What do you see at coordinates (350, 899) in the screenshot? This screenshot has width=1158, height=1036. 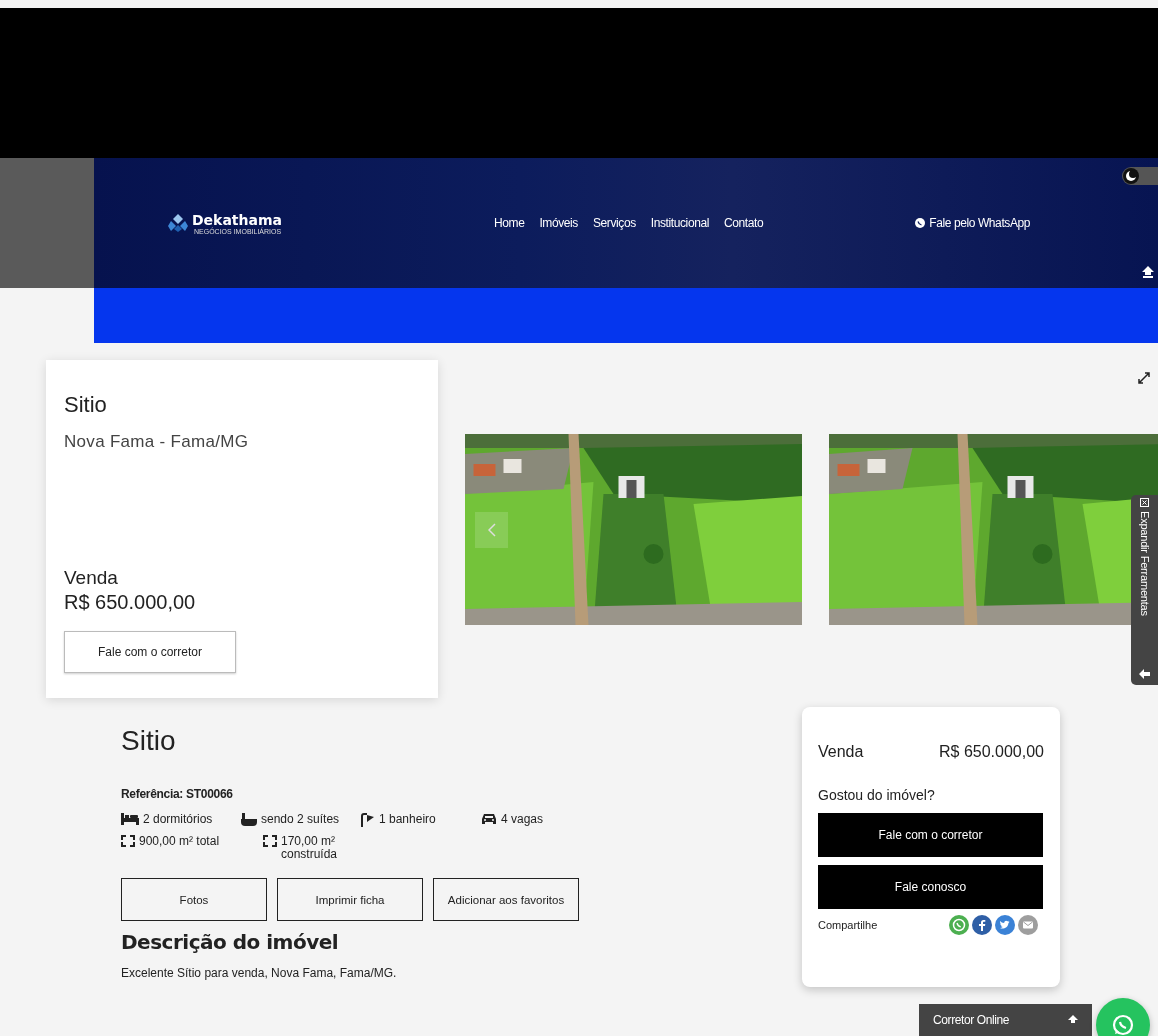 I see `action-button: Imprimir ficha` at bounding box center [350, 899].